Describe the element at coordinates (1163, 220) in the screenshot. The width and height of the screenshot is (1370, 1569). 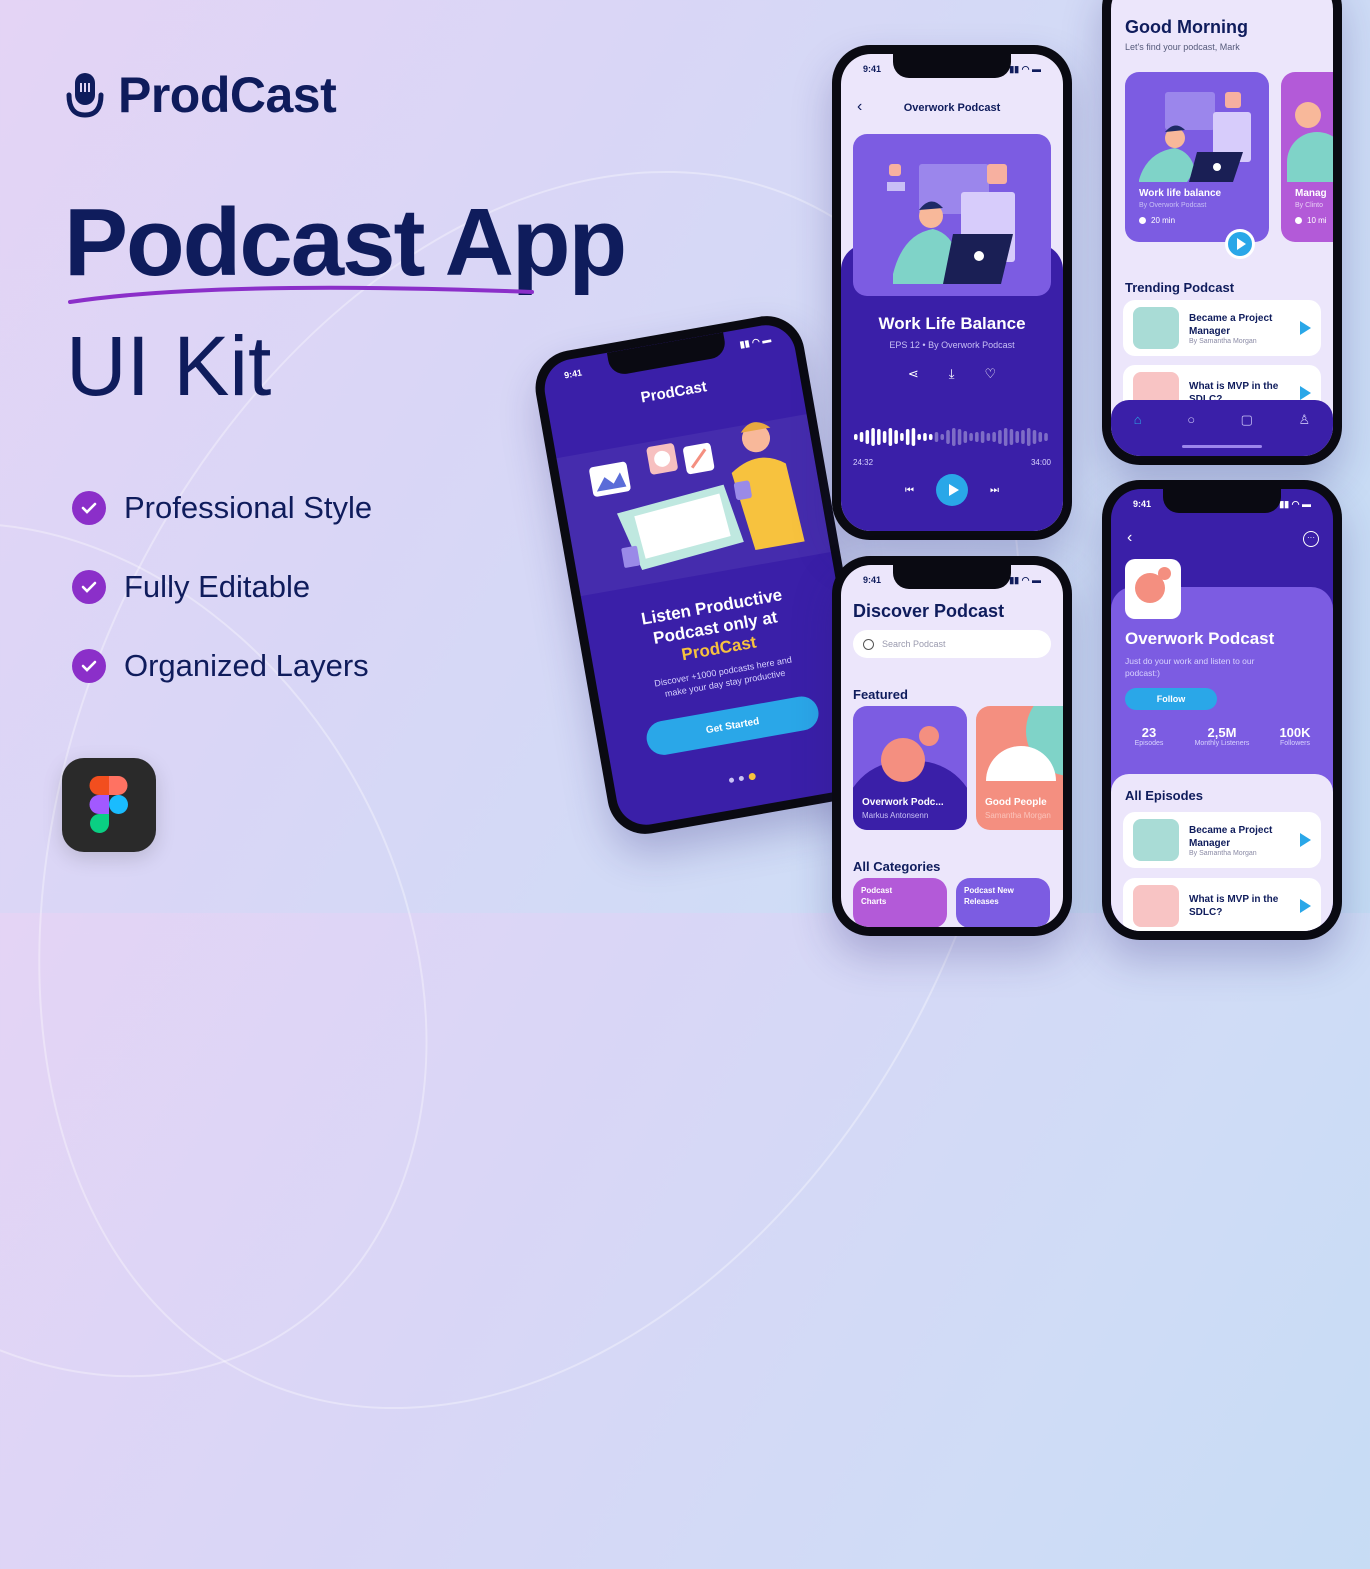
I see `card-duration: 20 min` at that location.